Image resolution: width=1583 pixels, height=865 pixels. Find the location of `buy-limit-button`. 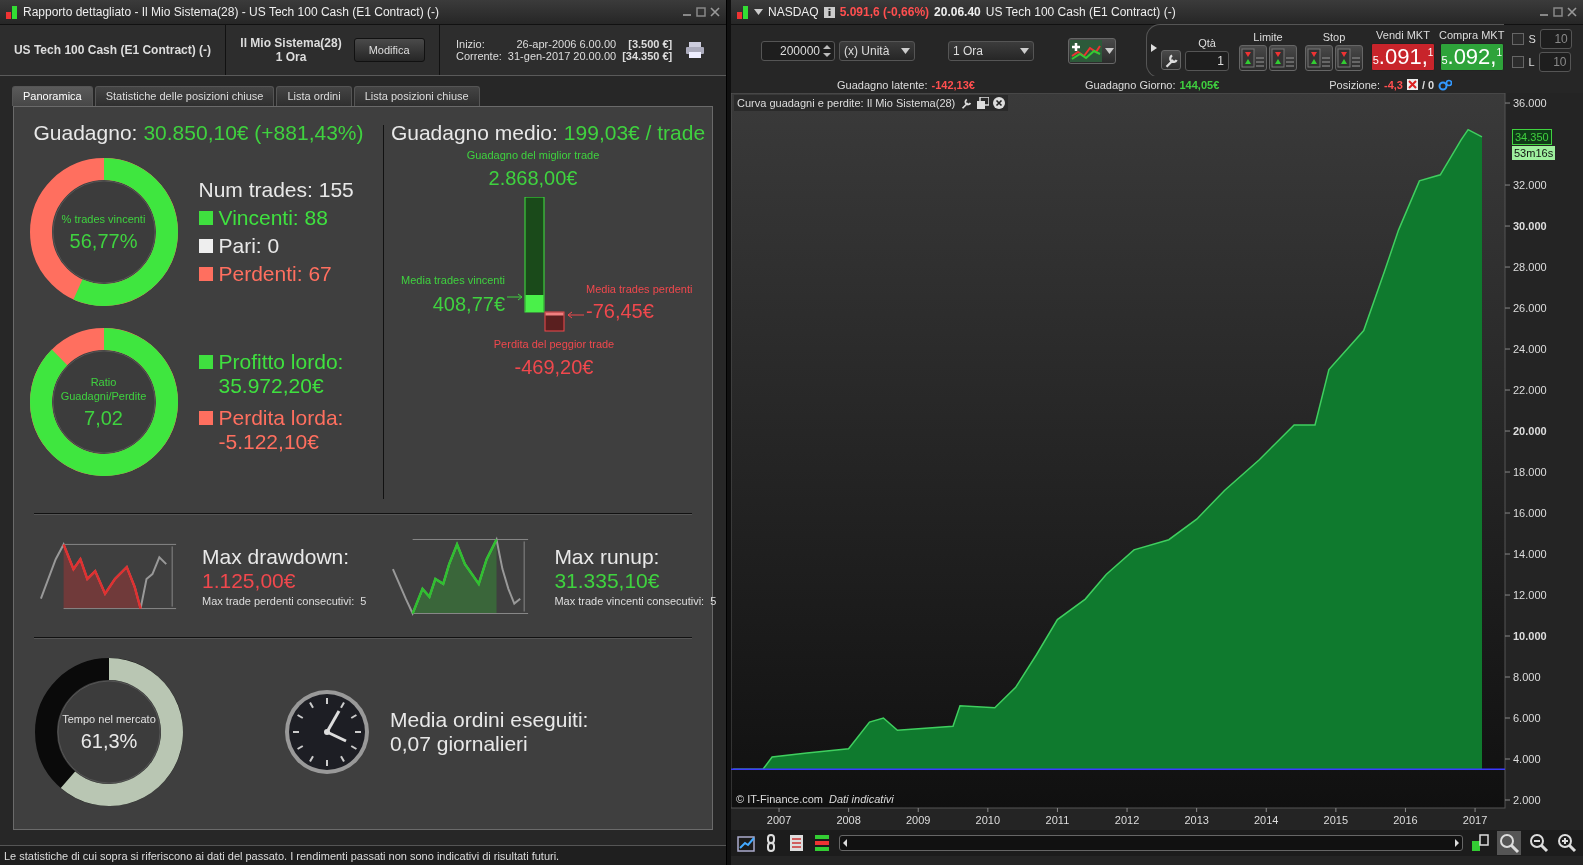

buy-limit-button is located at coordinates (1253, 57).